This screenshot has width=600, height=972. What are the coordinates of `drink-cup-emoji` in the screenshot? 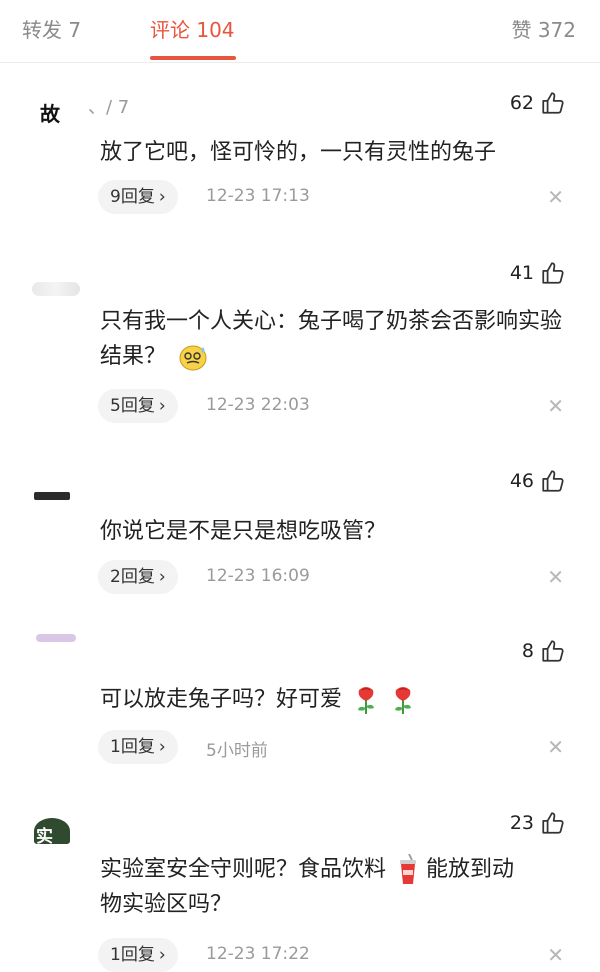 It's located at (408, 869).